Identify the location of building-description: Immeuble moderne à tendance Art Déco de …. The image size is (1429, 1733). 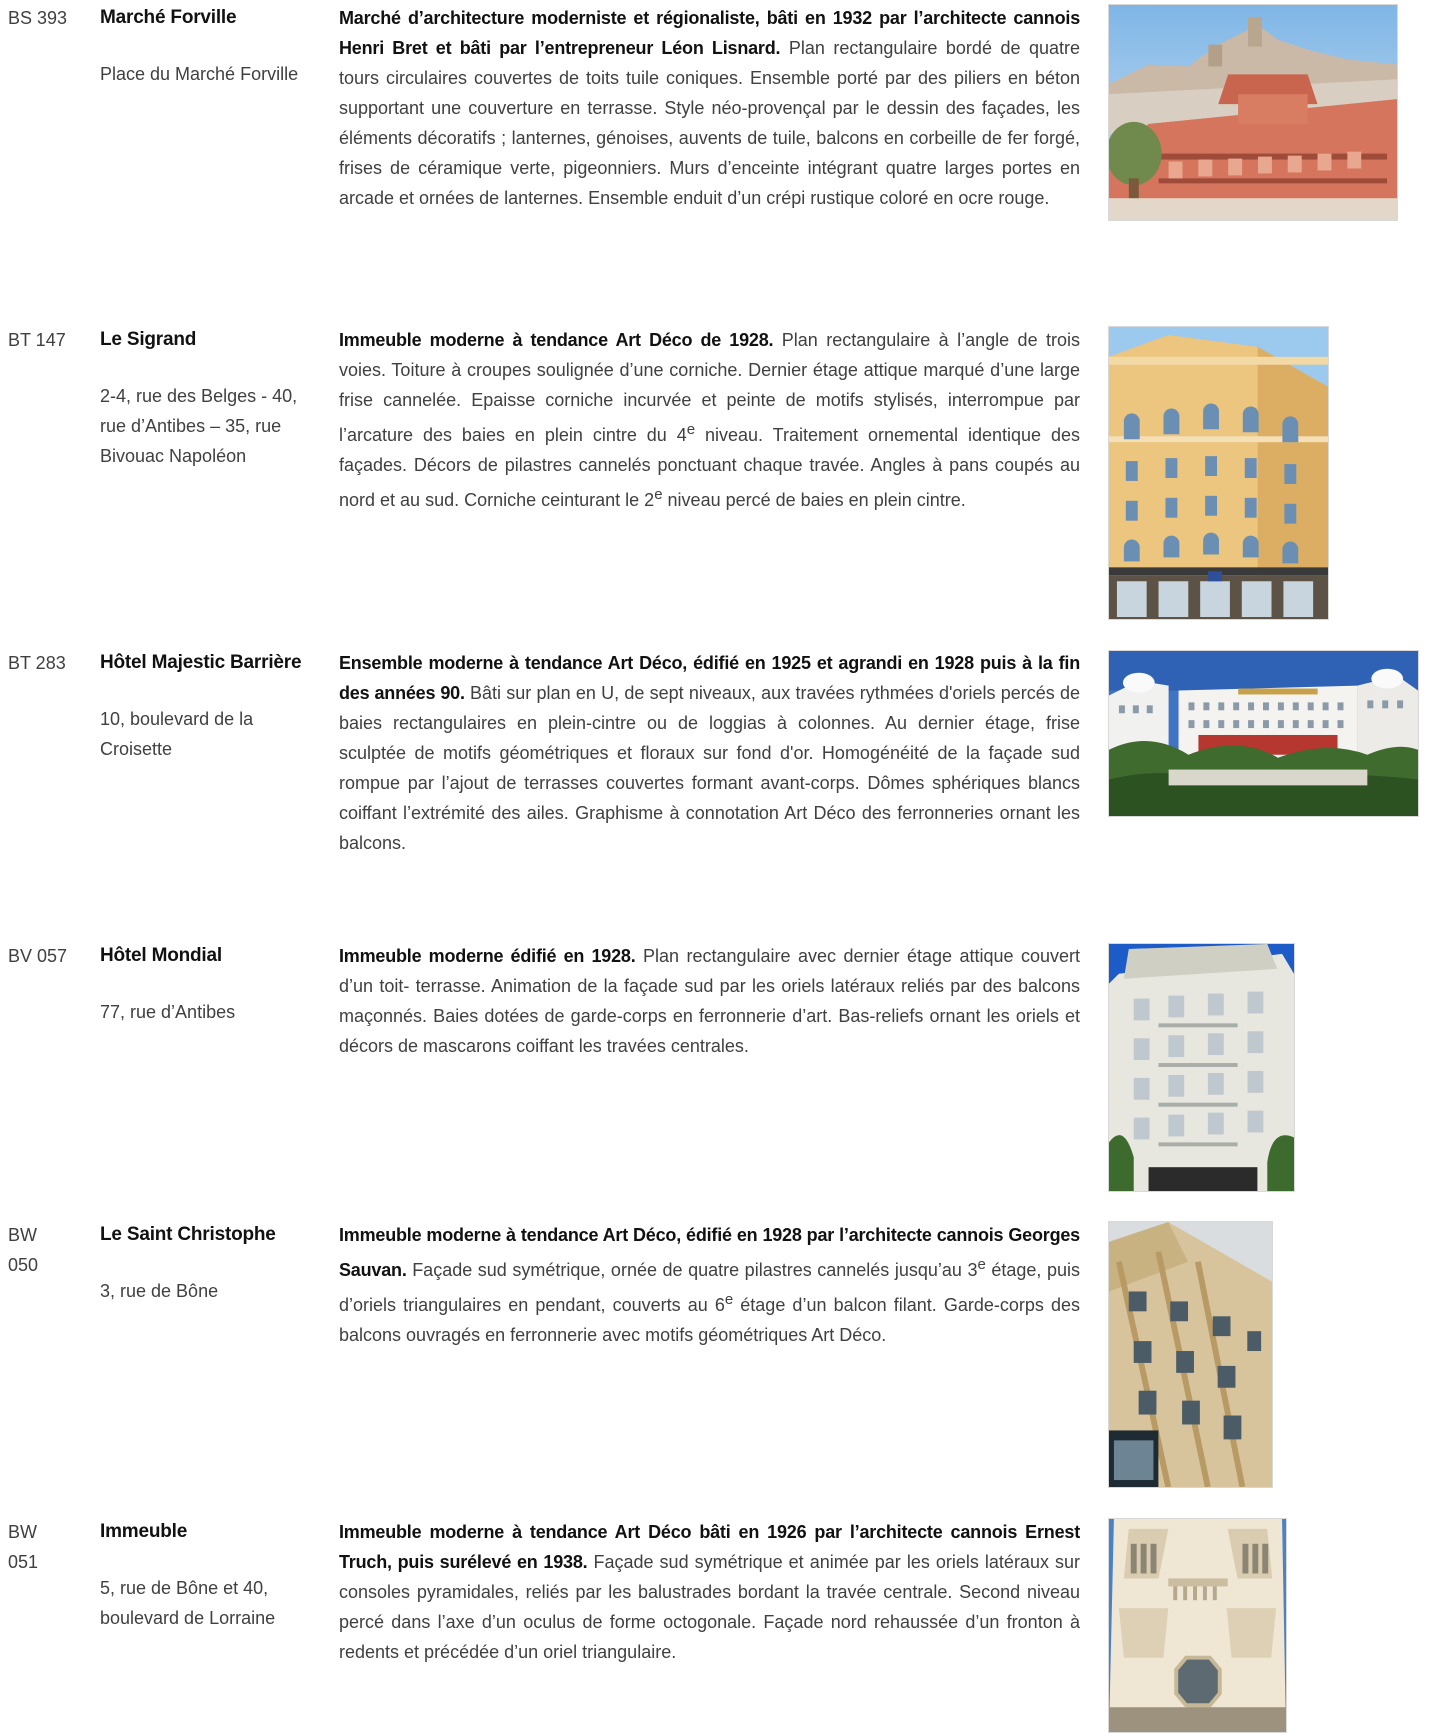
(709, 420).